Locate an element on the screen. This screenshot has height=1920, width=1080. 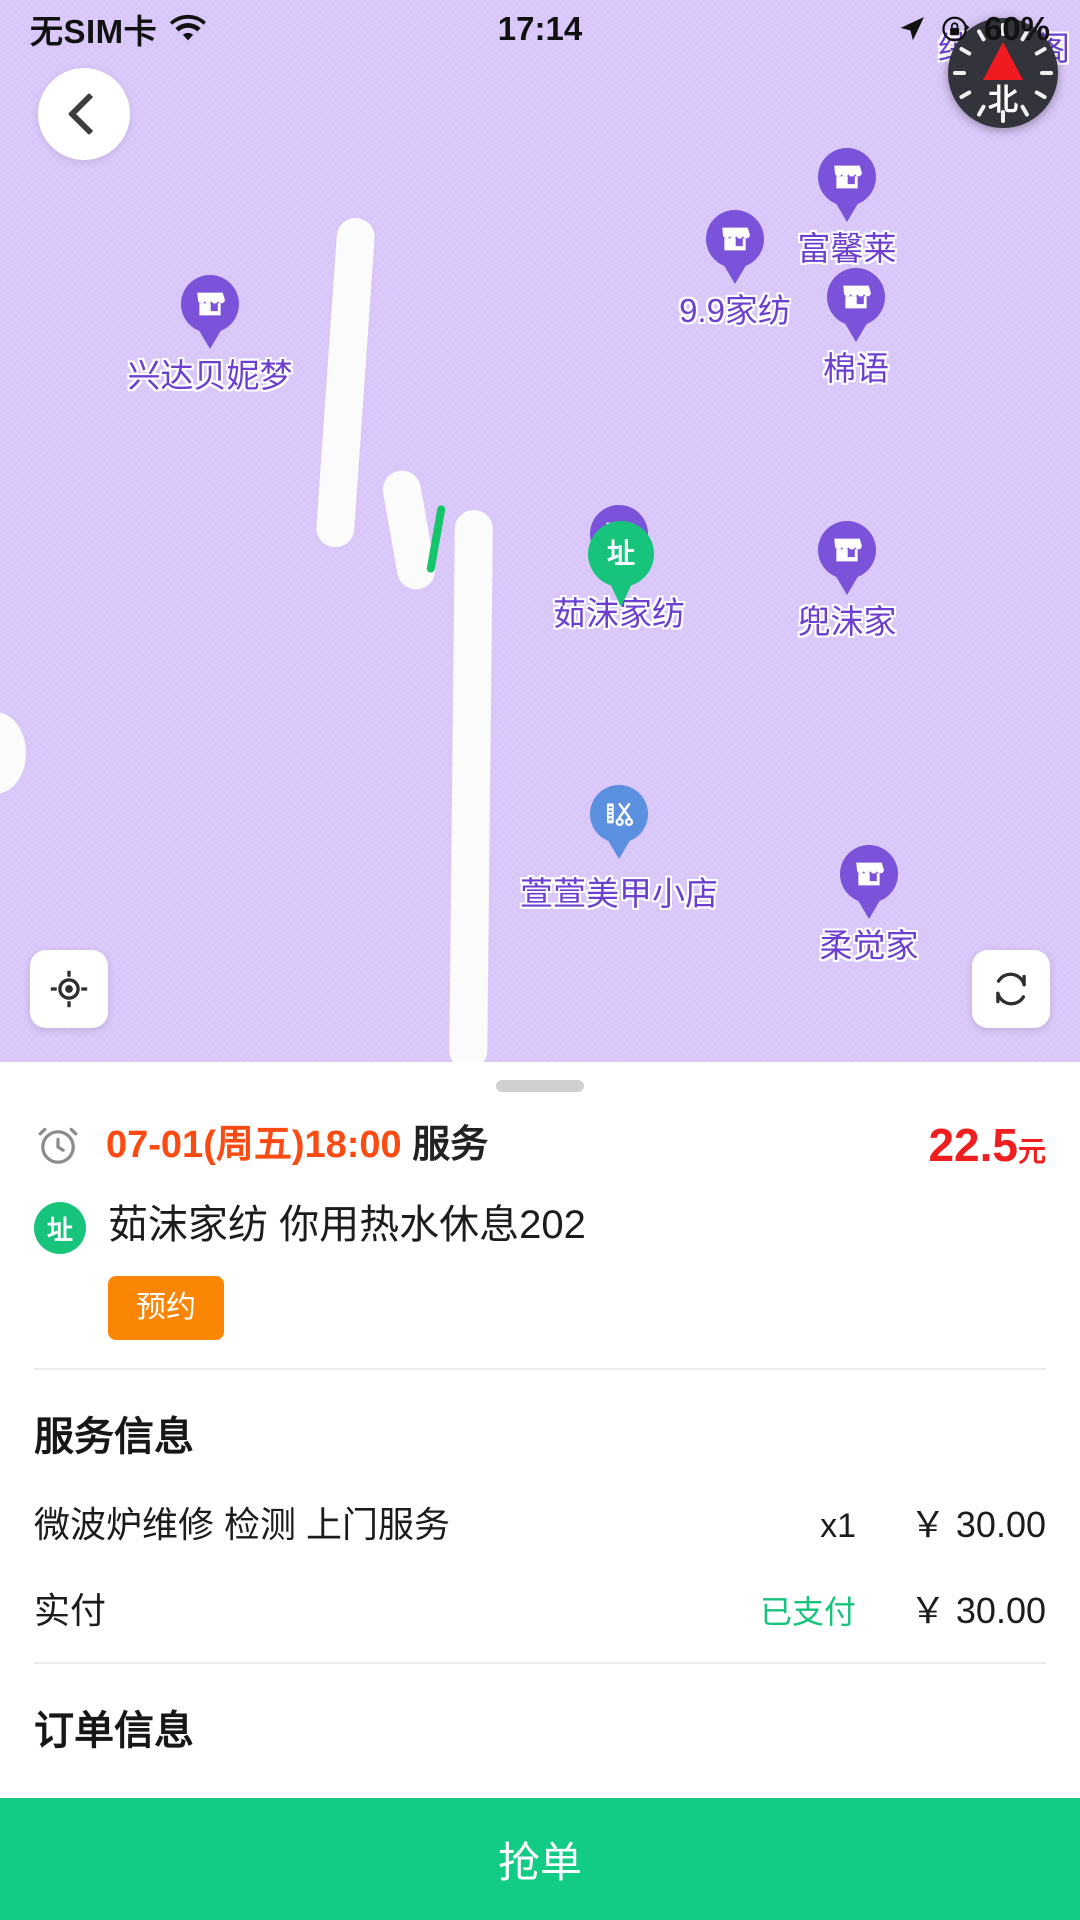
status-bar-left: 无SIM卡 is located at coordinates (118, 29).